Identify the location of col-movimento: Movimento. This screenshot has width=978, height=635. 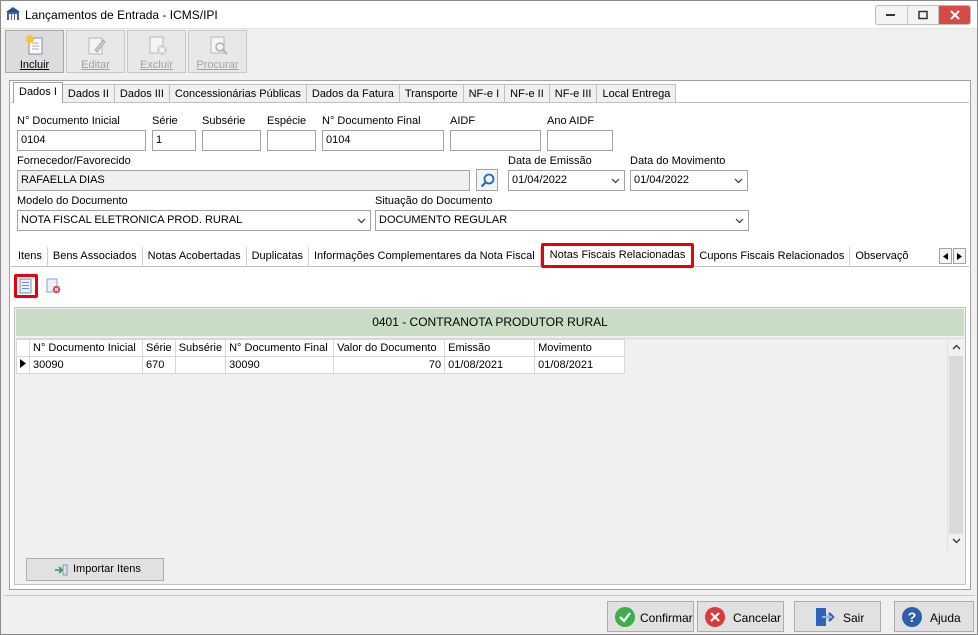
(580, 348).